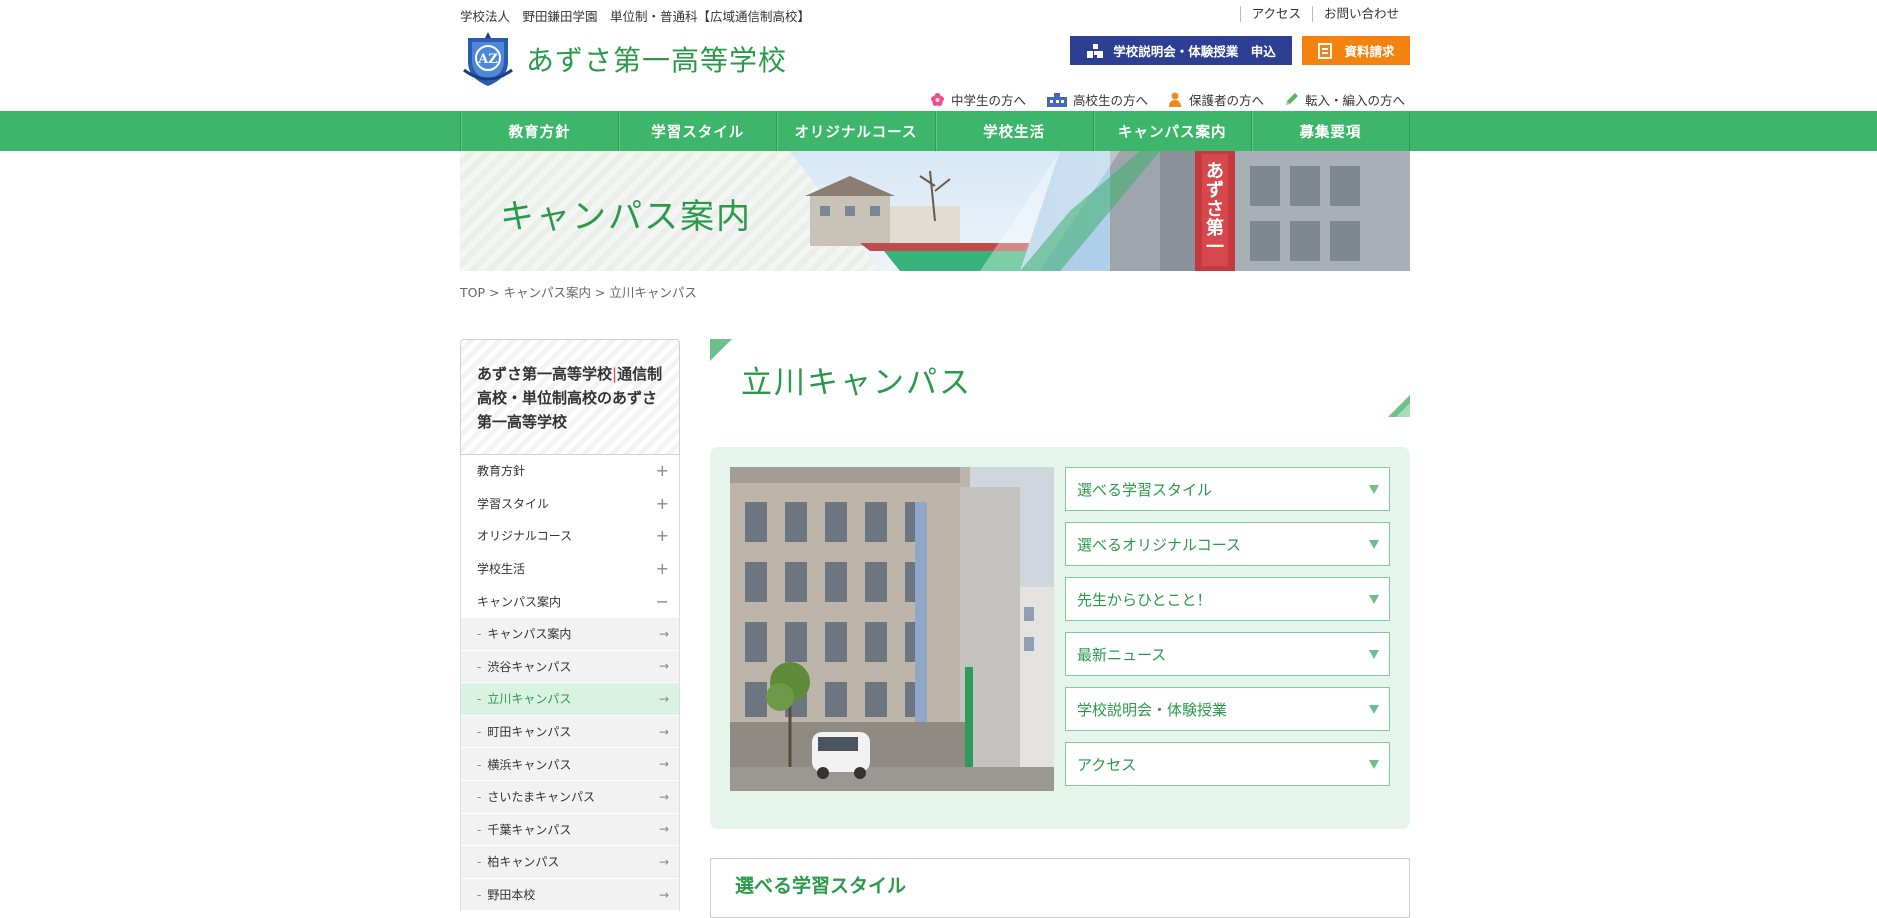 The width and height of the screenshot is (1877, 918). What do you see at coordinates (570, 601) in the screenshot?
I see `sidebar-item-campus-guide: キャンパス案内 −` at bounding box center [570, 601].